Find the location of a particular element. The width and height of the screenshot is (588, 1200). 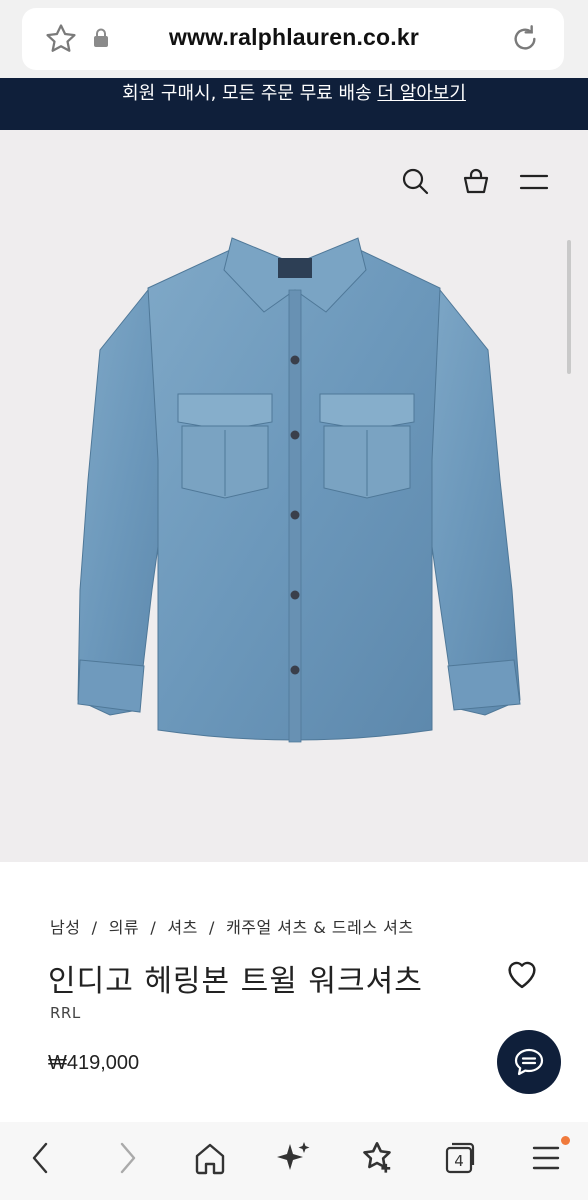

product-brand: RRL is located at coordinates (65, 1013).